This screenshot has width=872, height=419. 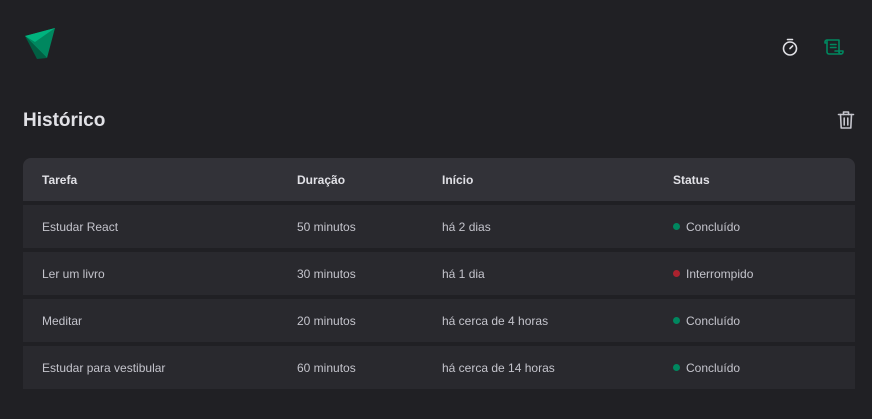 What do you see at coordinates (458, 179) in the screenshot?
I see `column-header-start: Início` at bounding box center [458, 179].